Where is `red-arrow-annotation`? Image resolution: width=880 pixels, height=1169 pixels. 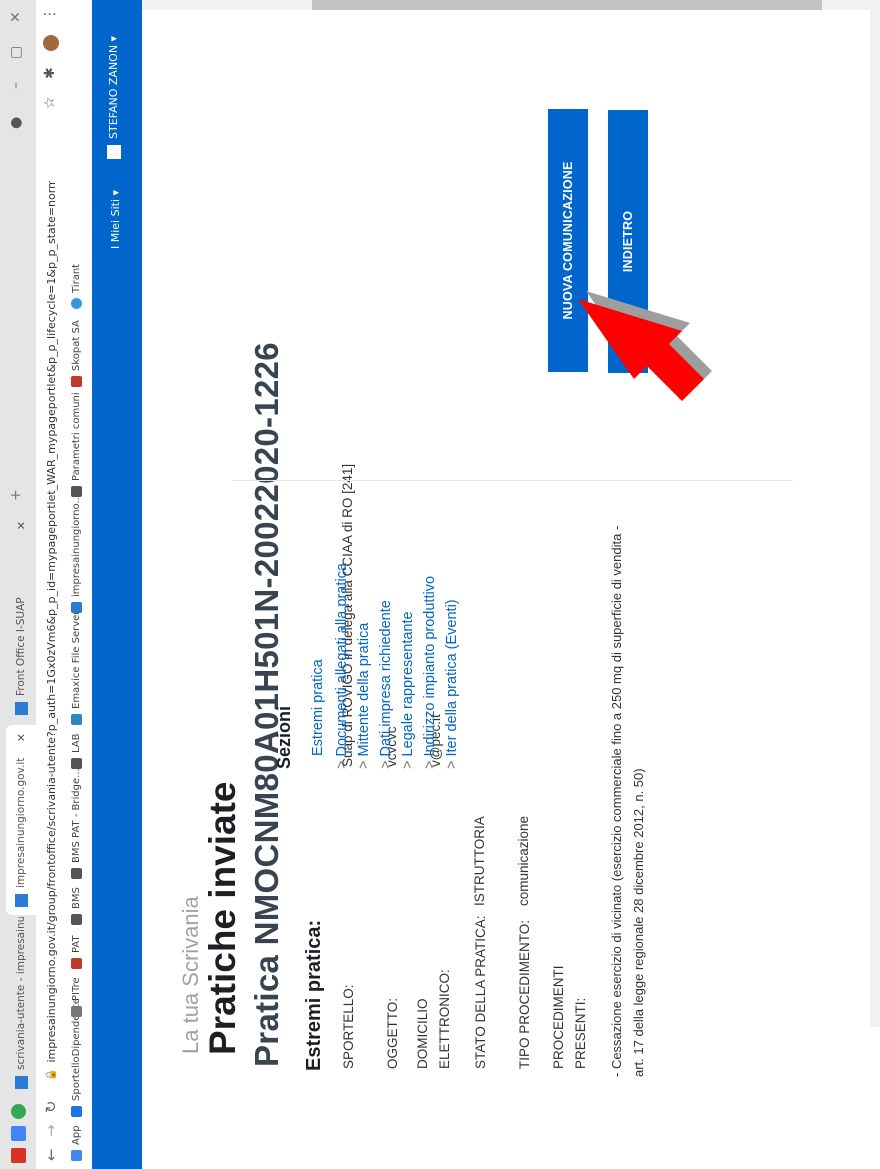 red-arrow-annotation is located at coordinates (645, 346).